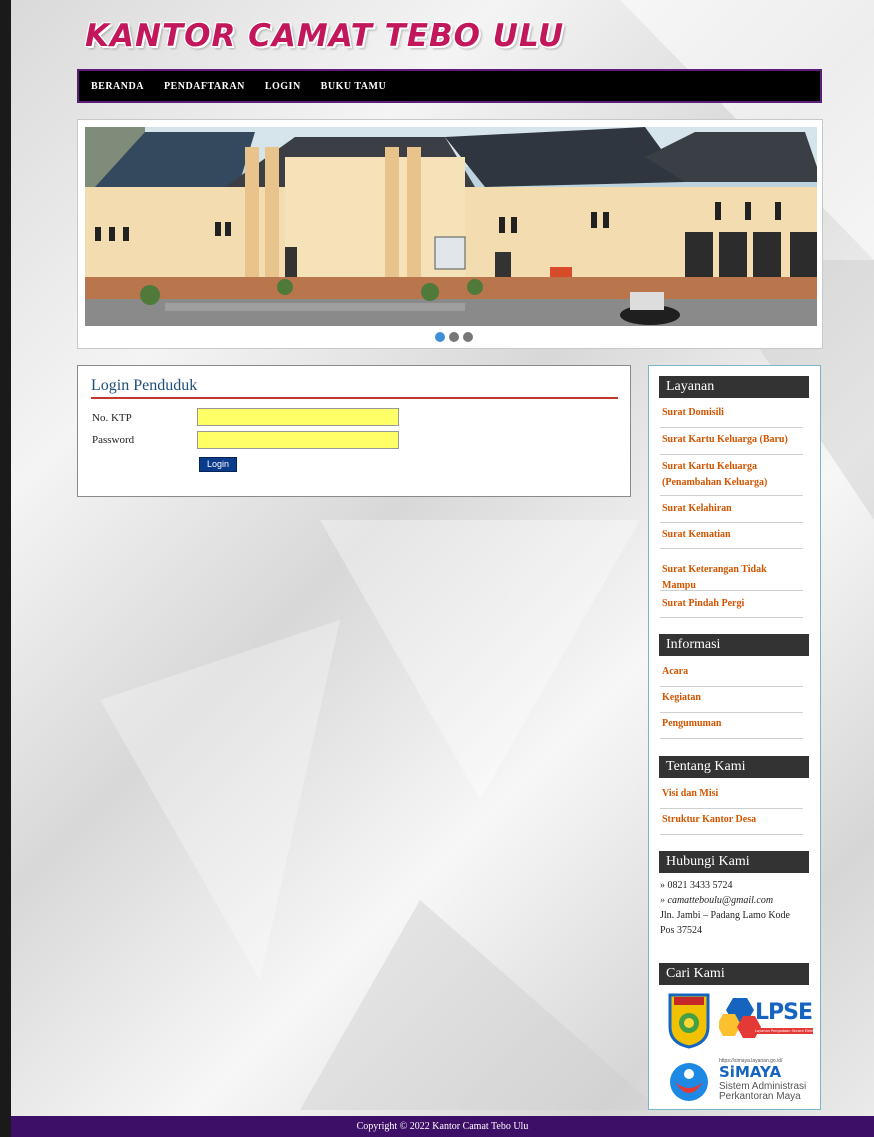  I want to click on link-surat-pindah-pergi: Surat Pindah Pergi, so click(732, 604).